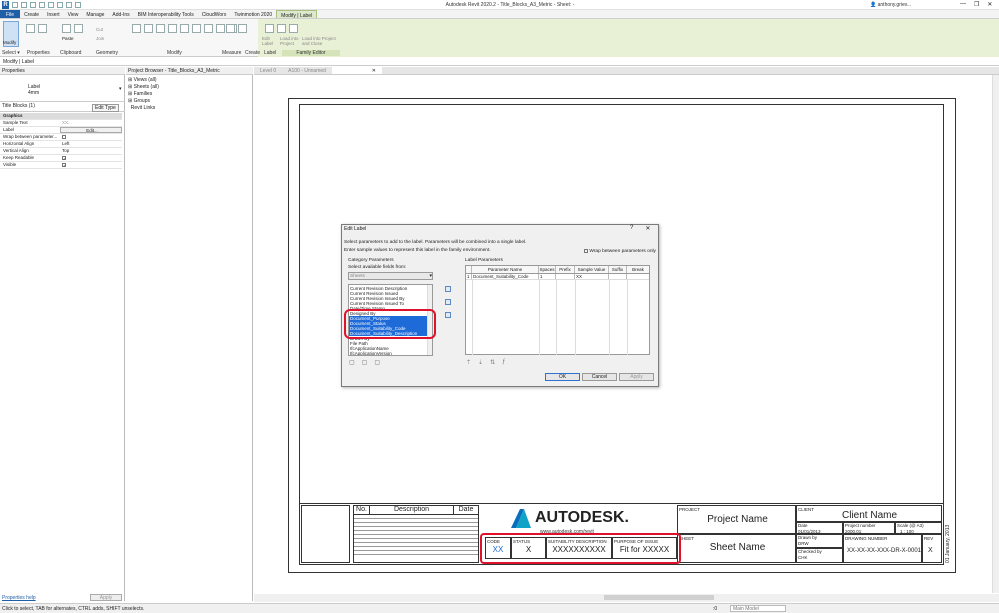 The image size is (999, 613). What do you see at coordinates (963, 4) in the screenshot?
I see `minimize-button: —` at bounding box center [963, 4].